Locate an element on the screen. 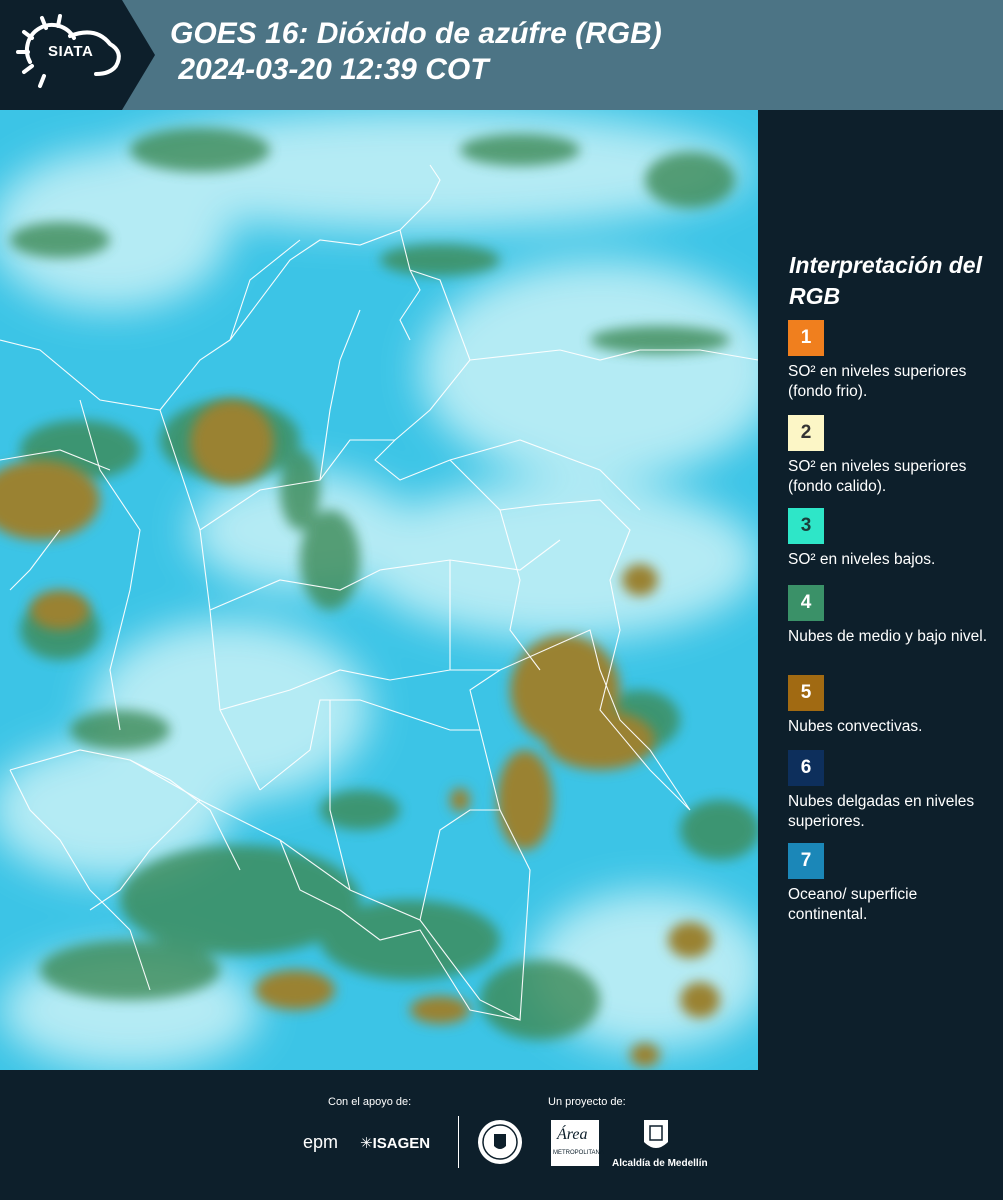 This screenshot has height=1200, width=1003. legend-item: 7 Oceano/ superficie continental. is located at coordinates (888, 884).